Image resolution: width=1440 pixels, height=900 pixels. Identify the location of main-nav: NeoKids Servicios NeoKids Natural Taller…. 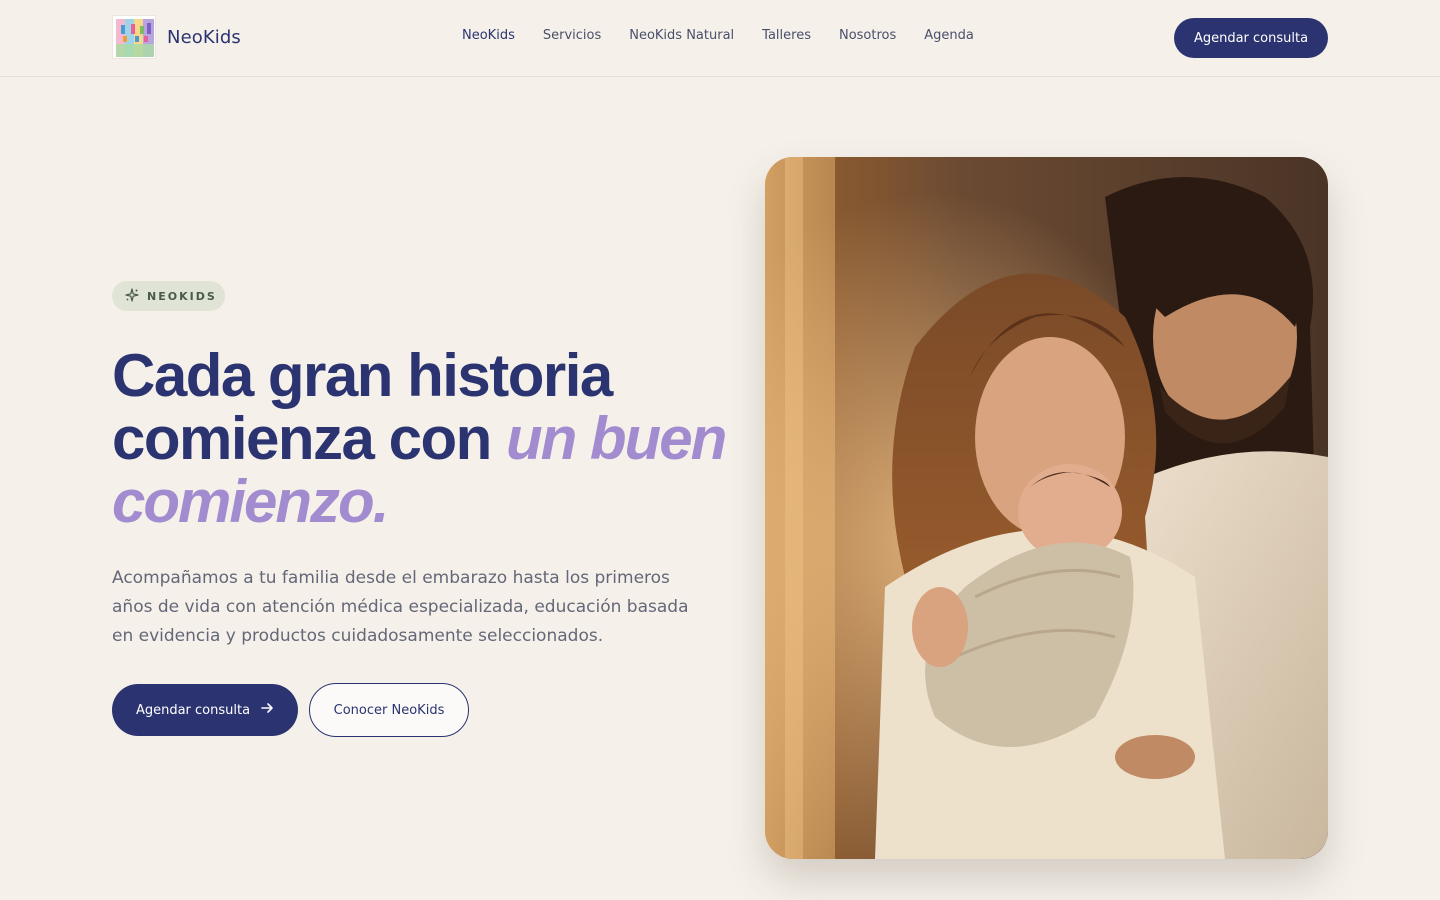
(732, 35).